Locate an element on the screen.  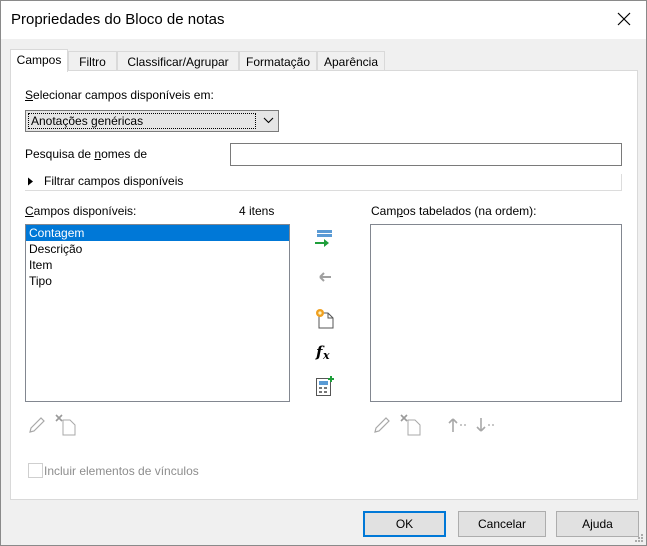
tab-formatacao: Formatação is located at coordinates (278, 61).